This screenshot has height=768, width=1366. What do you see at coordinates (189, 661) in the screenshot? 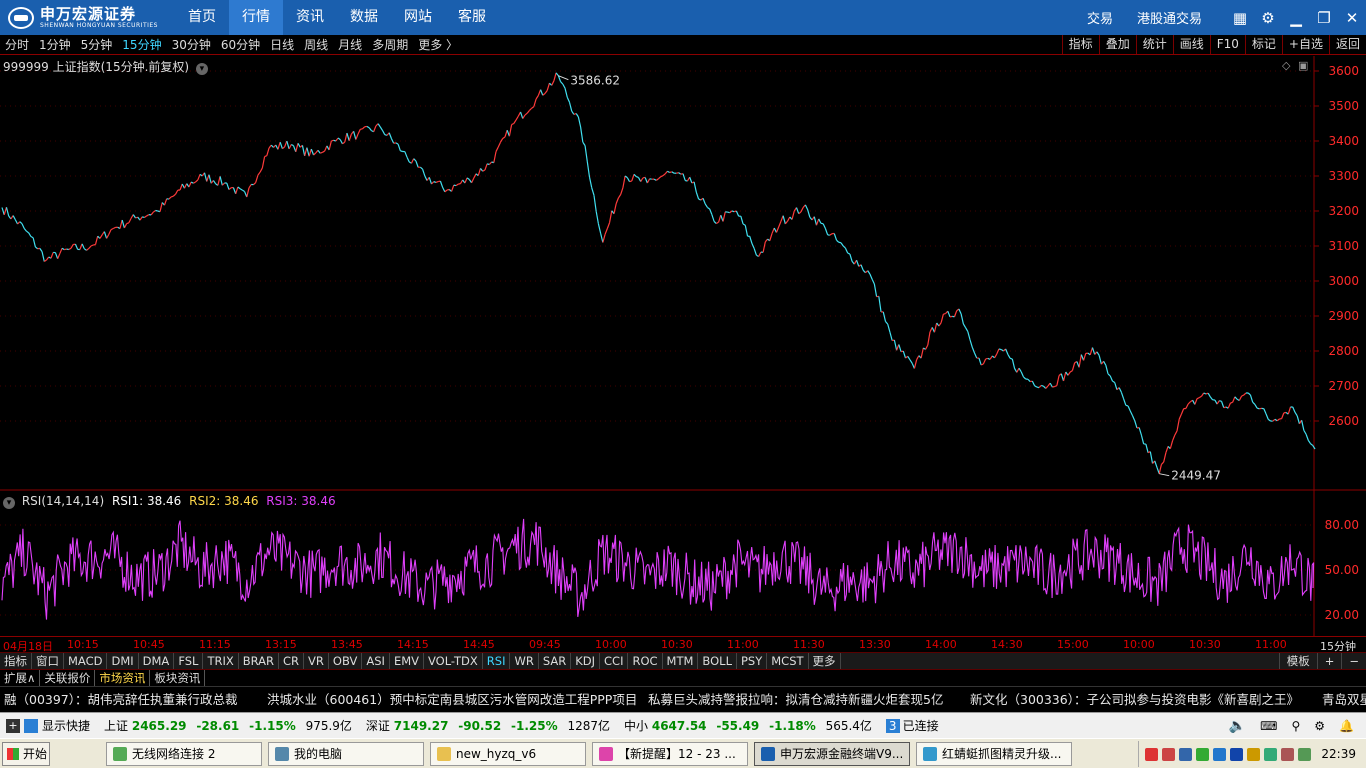
I see `ind-fsl: FSL` at bounding box center [189, 661].